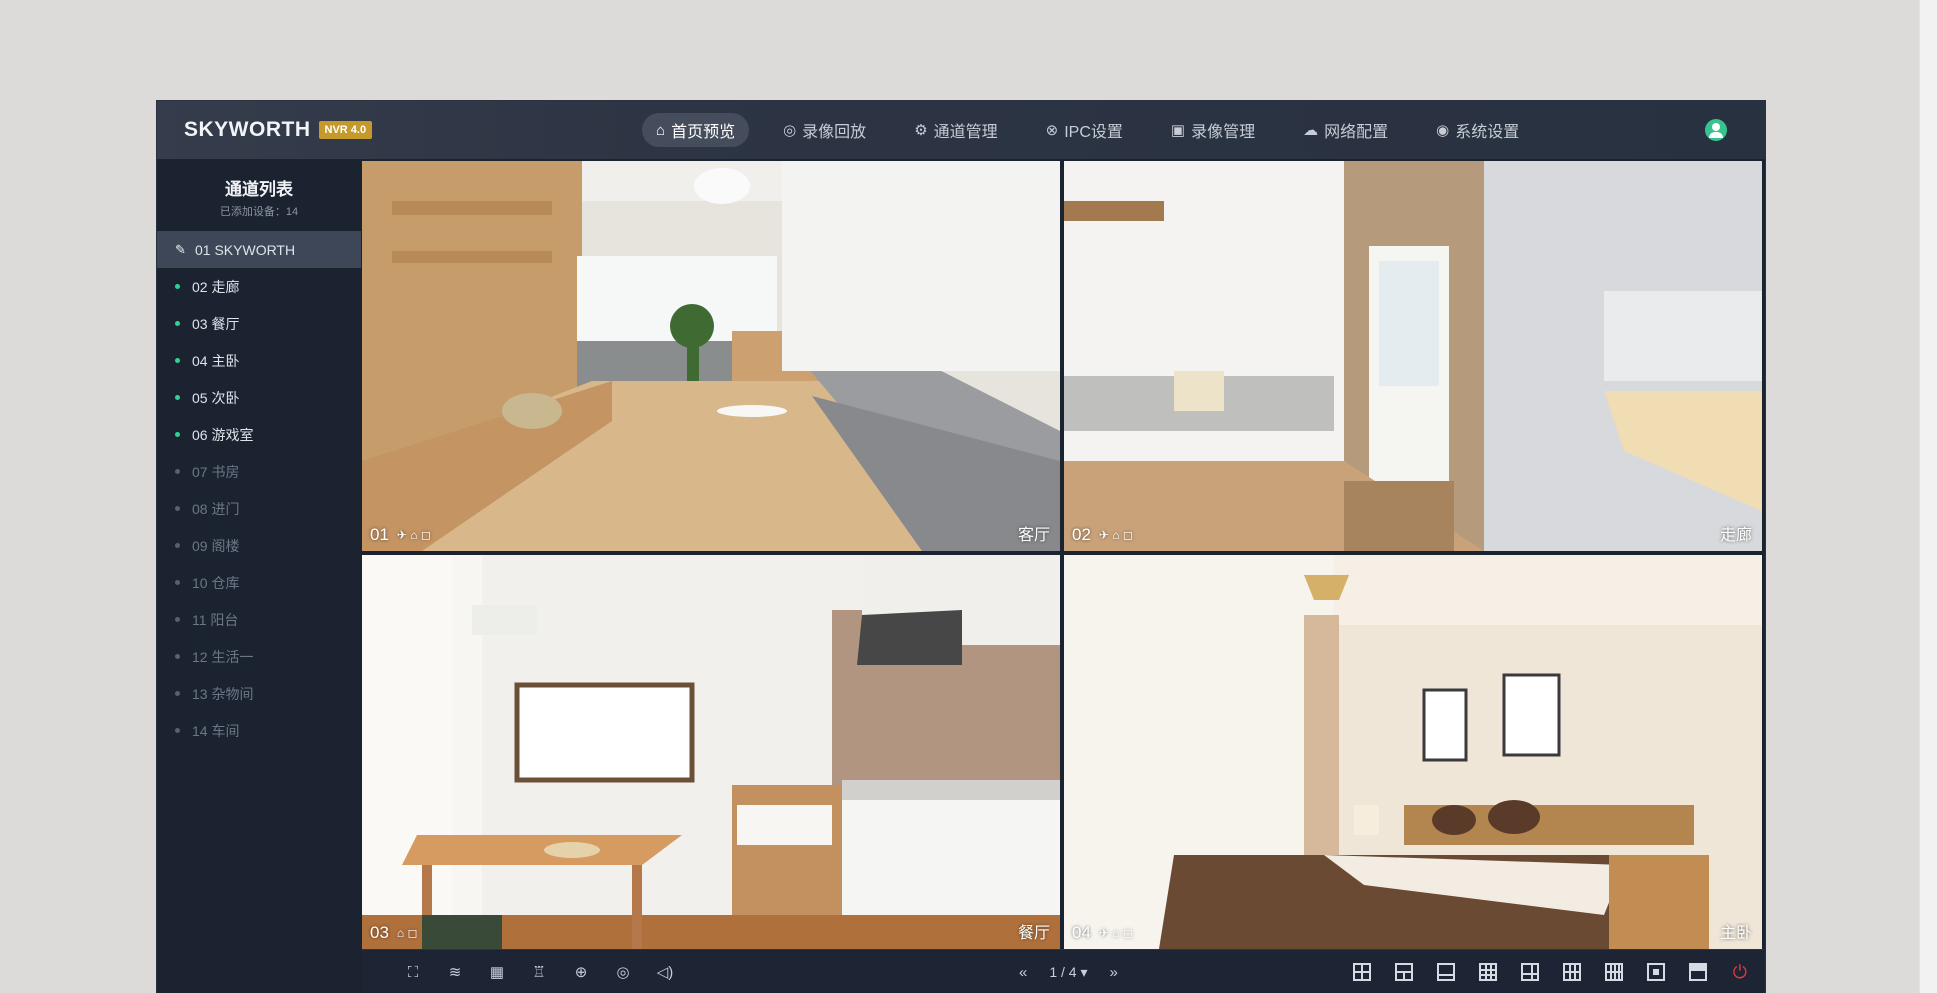 This screenshot has height=993, width=1937. What do you see at coordinates (1735, 933) in the screenshot?
I see `camera-name: 主卧` at bounding box center [1735, 933].